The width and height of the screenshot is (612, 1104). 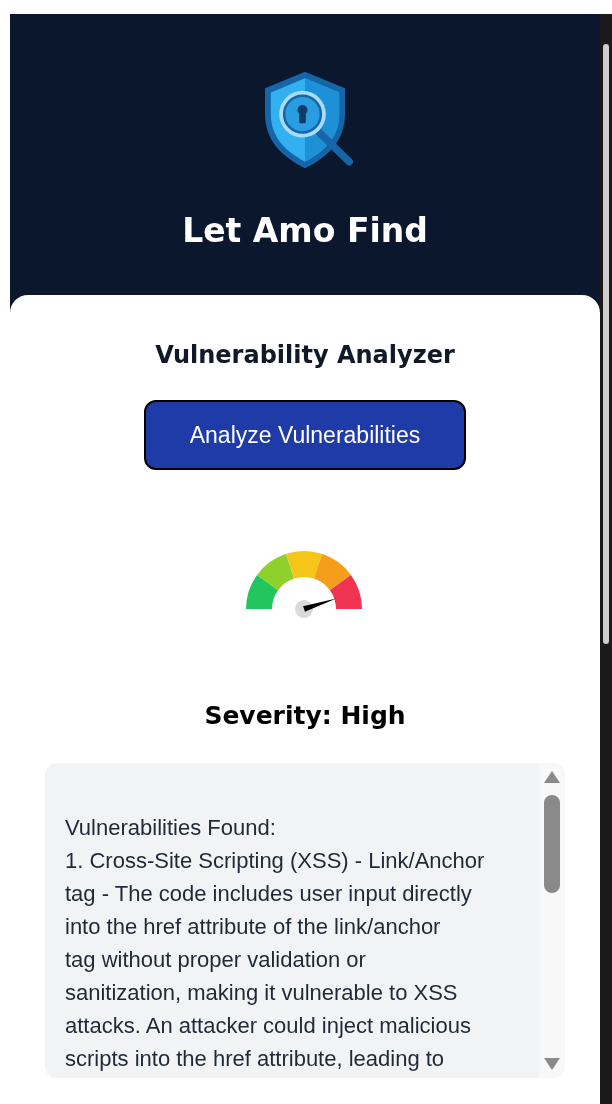 I want to click on scroll-up-icon, so click(x=552, y=776).